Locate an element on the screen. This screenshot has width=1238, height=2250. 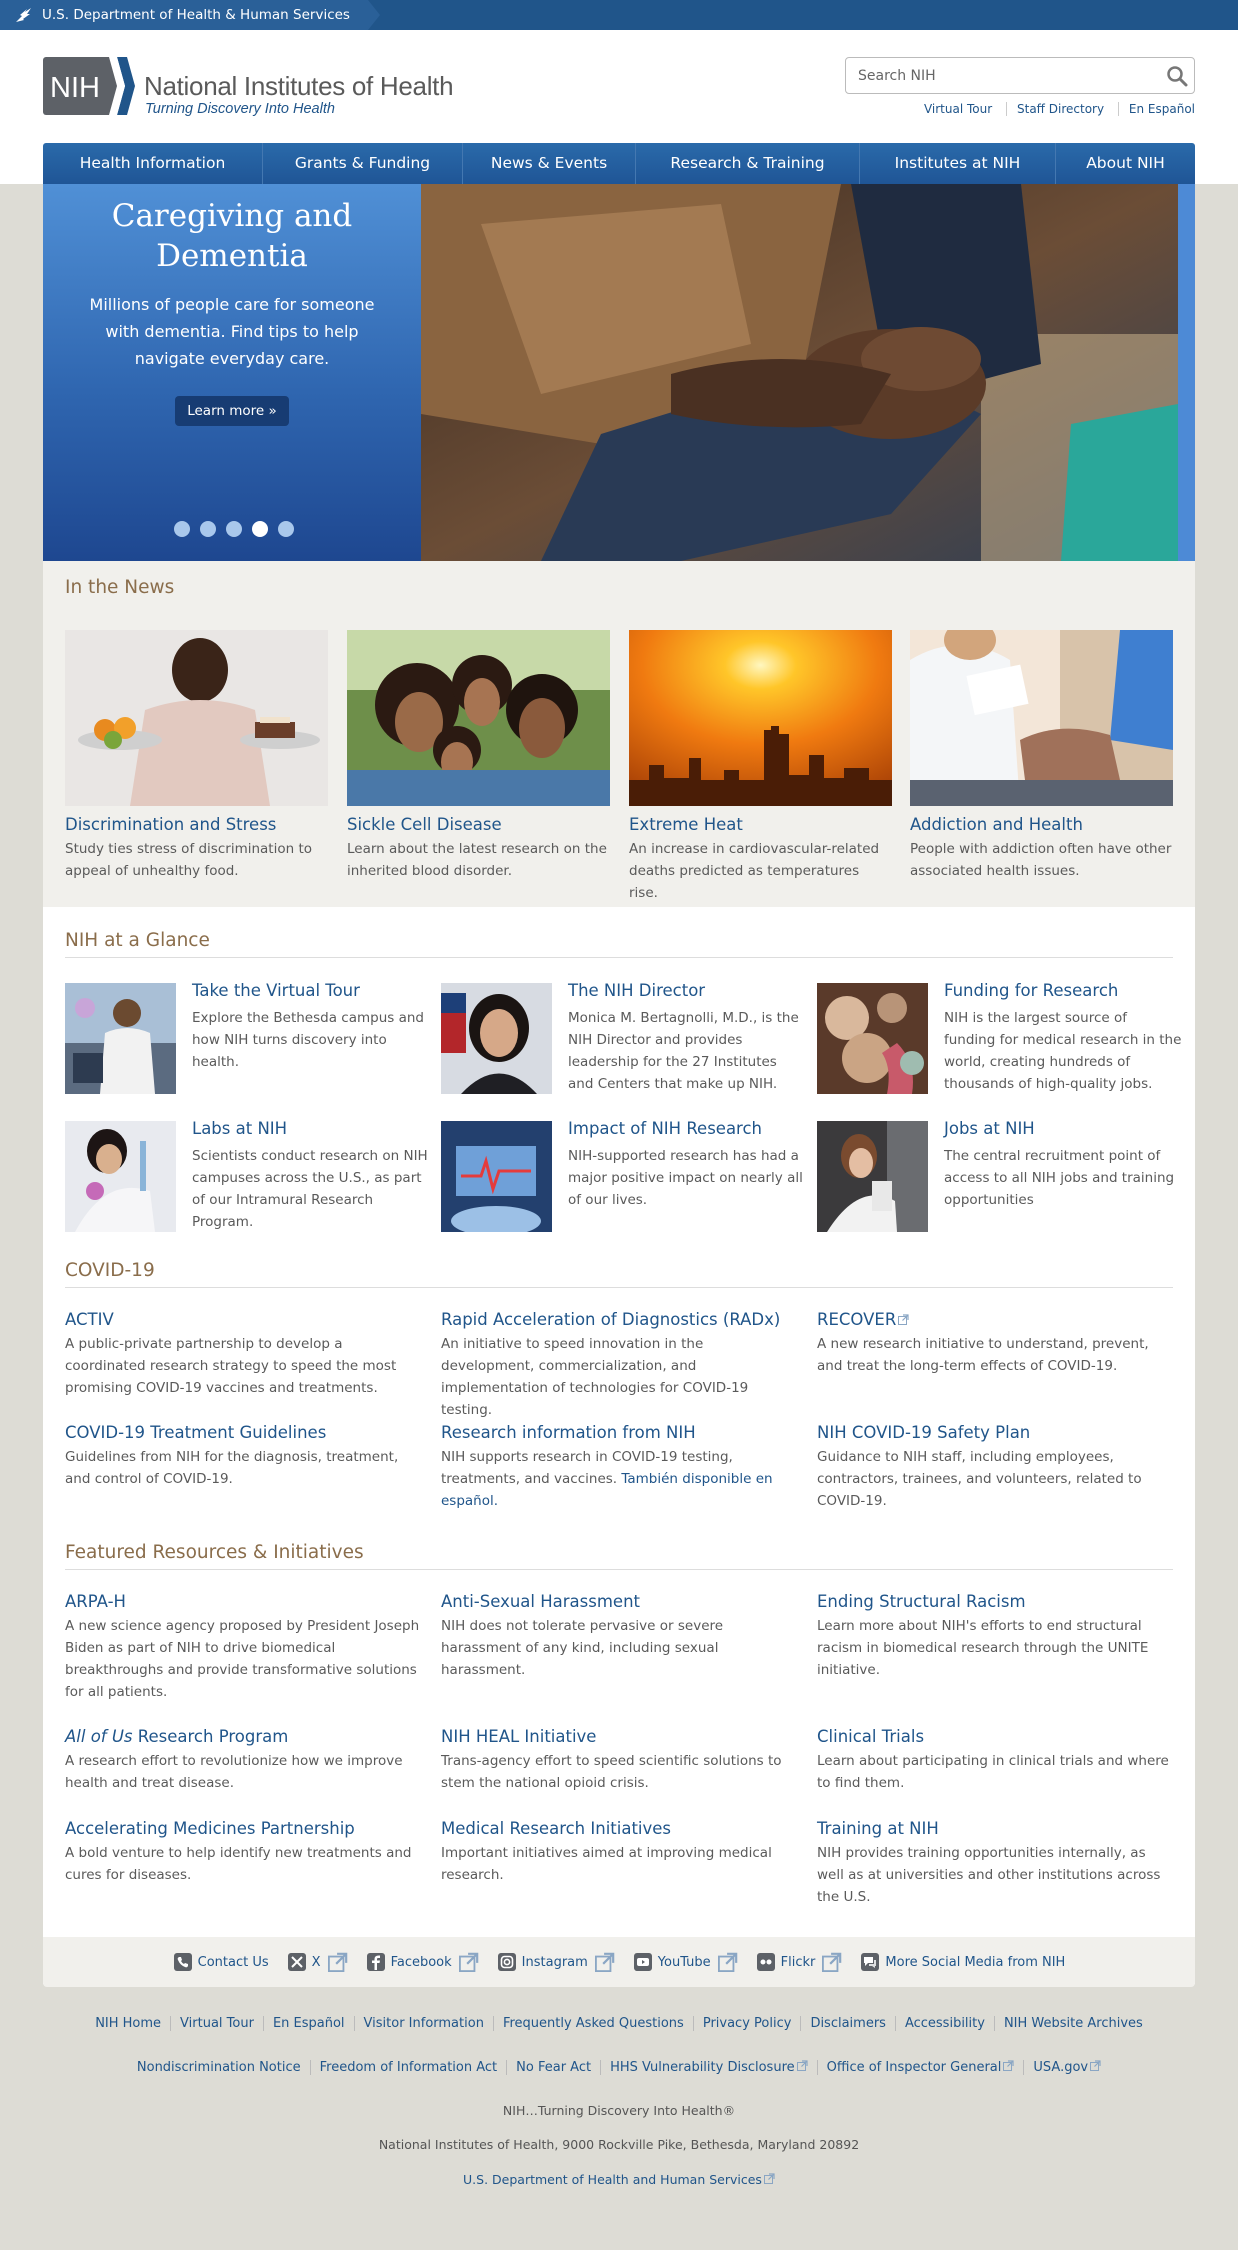
social-x: X is located at coordinates (317, 1962).